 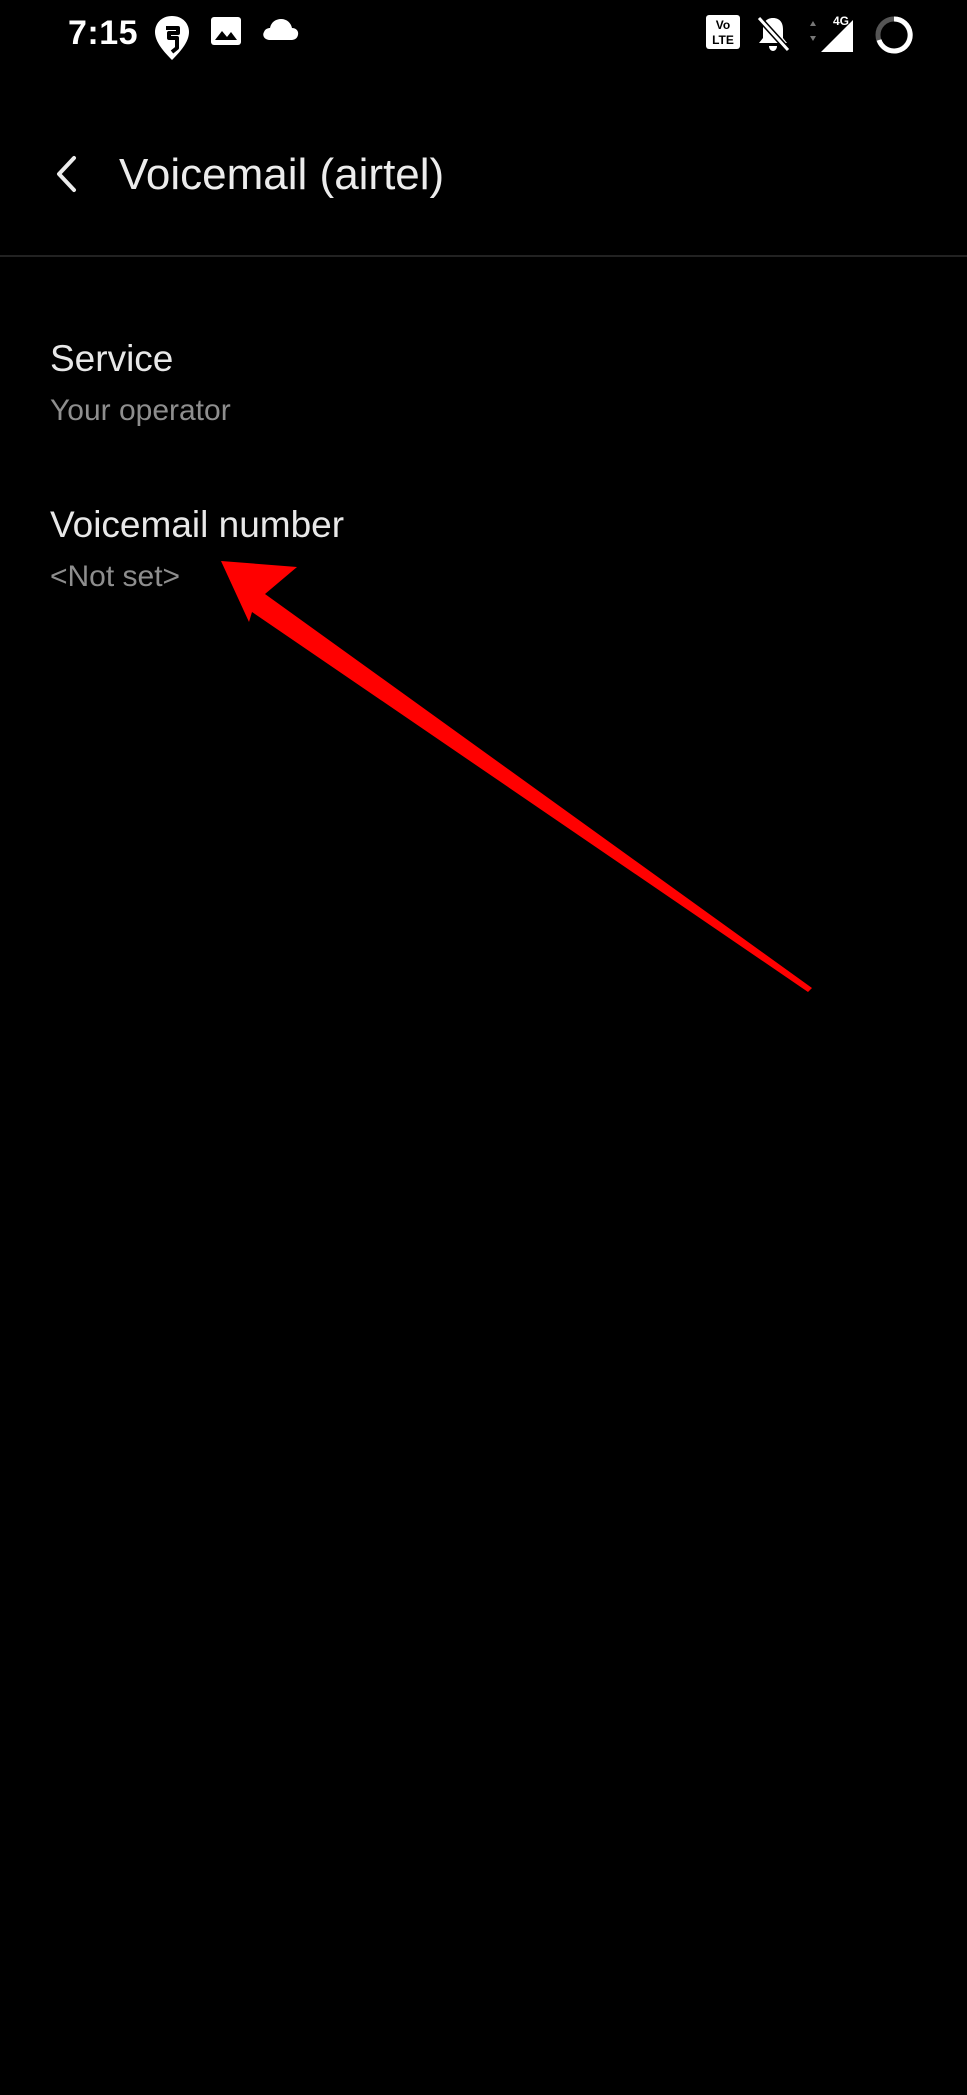 What do you see at coordinates (172, 40) in the screenshot?
I see `swiggy-icon` at bounding box center [172, 40].